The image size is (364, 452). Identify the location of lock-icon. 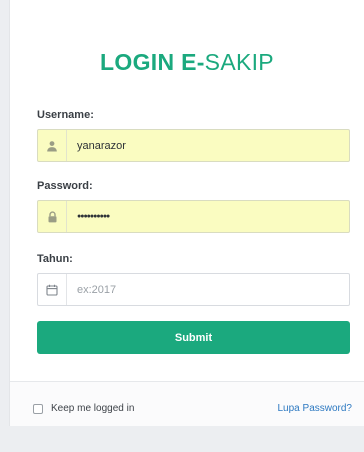
(52, 216).